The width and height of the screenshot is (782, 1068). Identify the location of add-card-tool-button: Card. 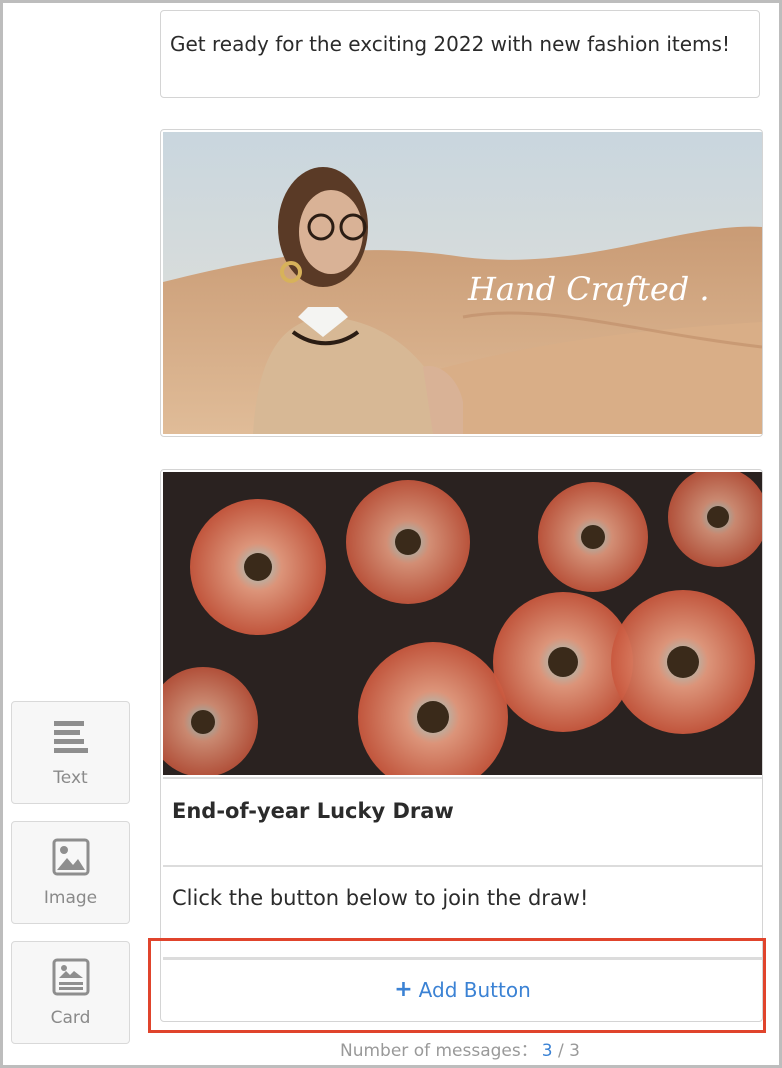
(70, 992).